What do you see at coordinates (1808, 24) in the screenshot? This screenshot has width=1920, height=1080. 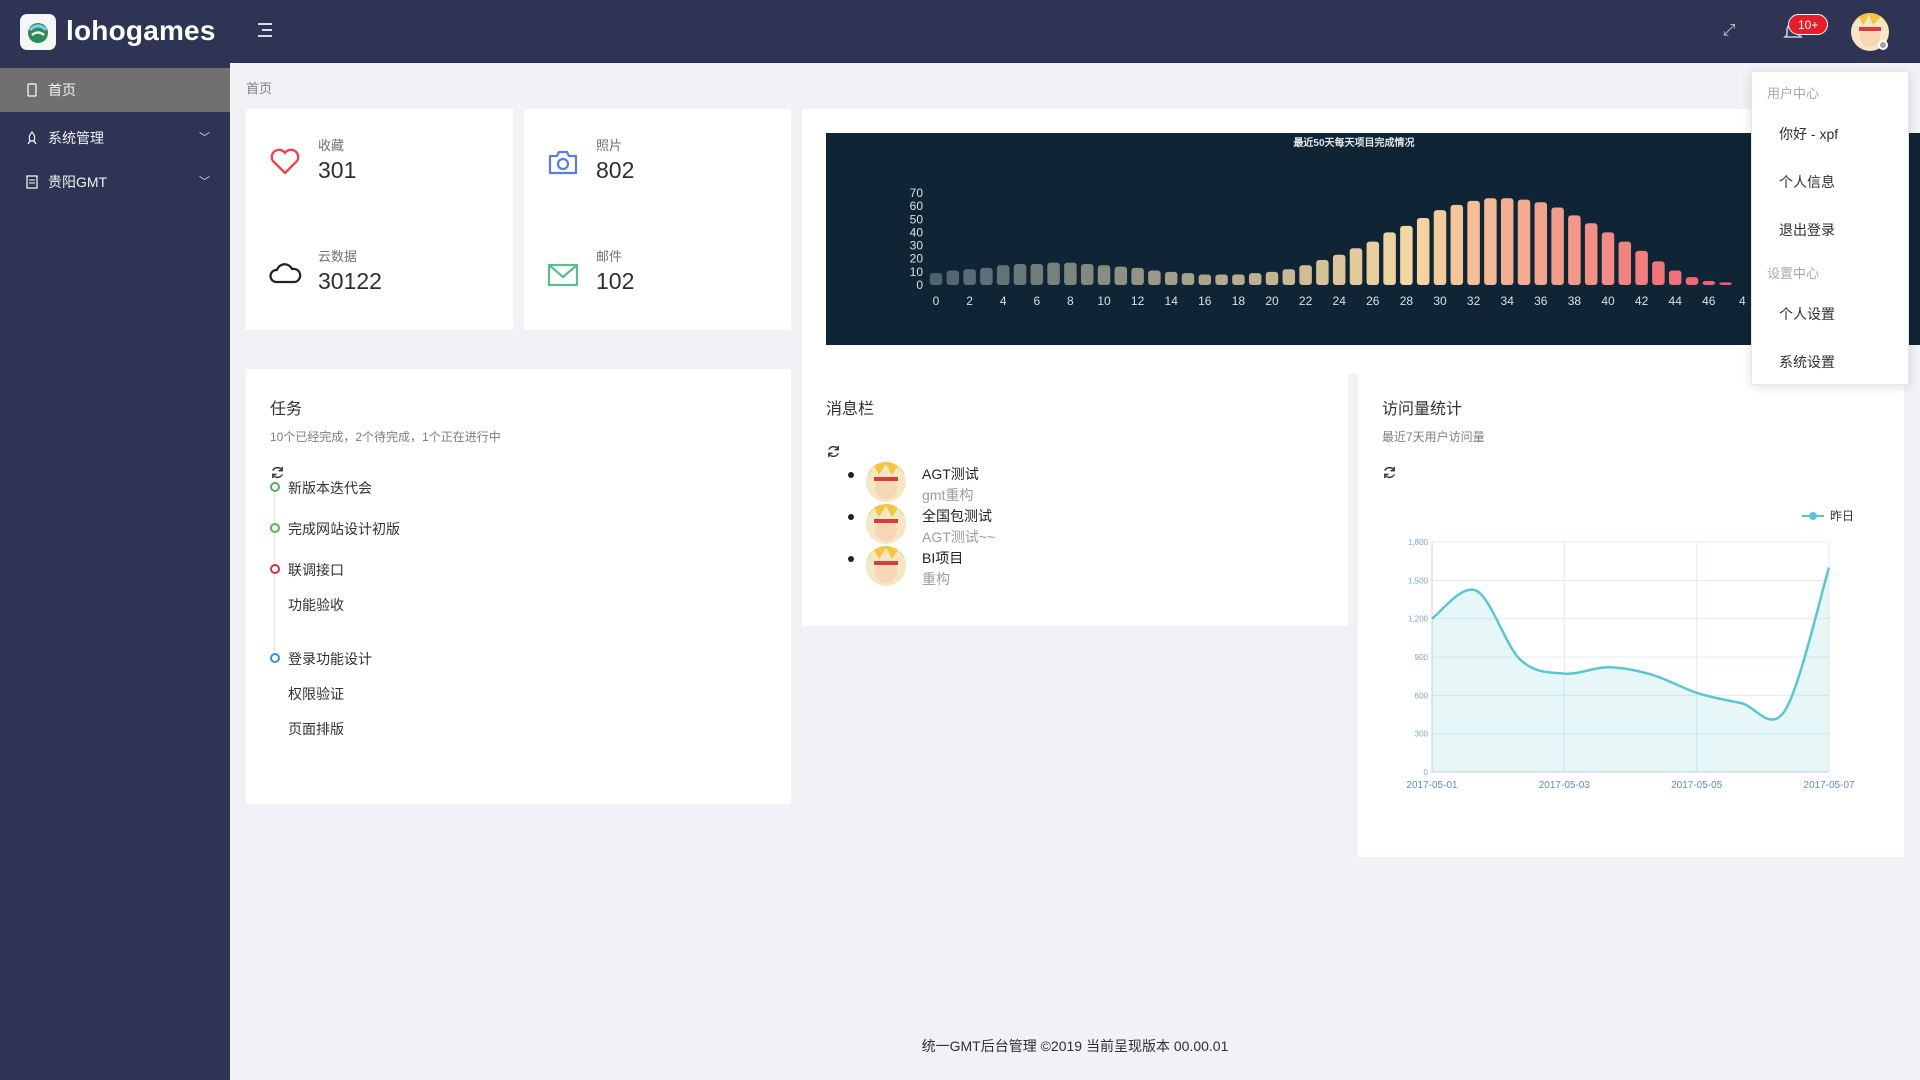 I see `notification-badge: 10+` at bounding box center [1808, 24].